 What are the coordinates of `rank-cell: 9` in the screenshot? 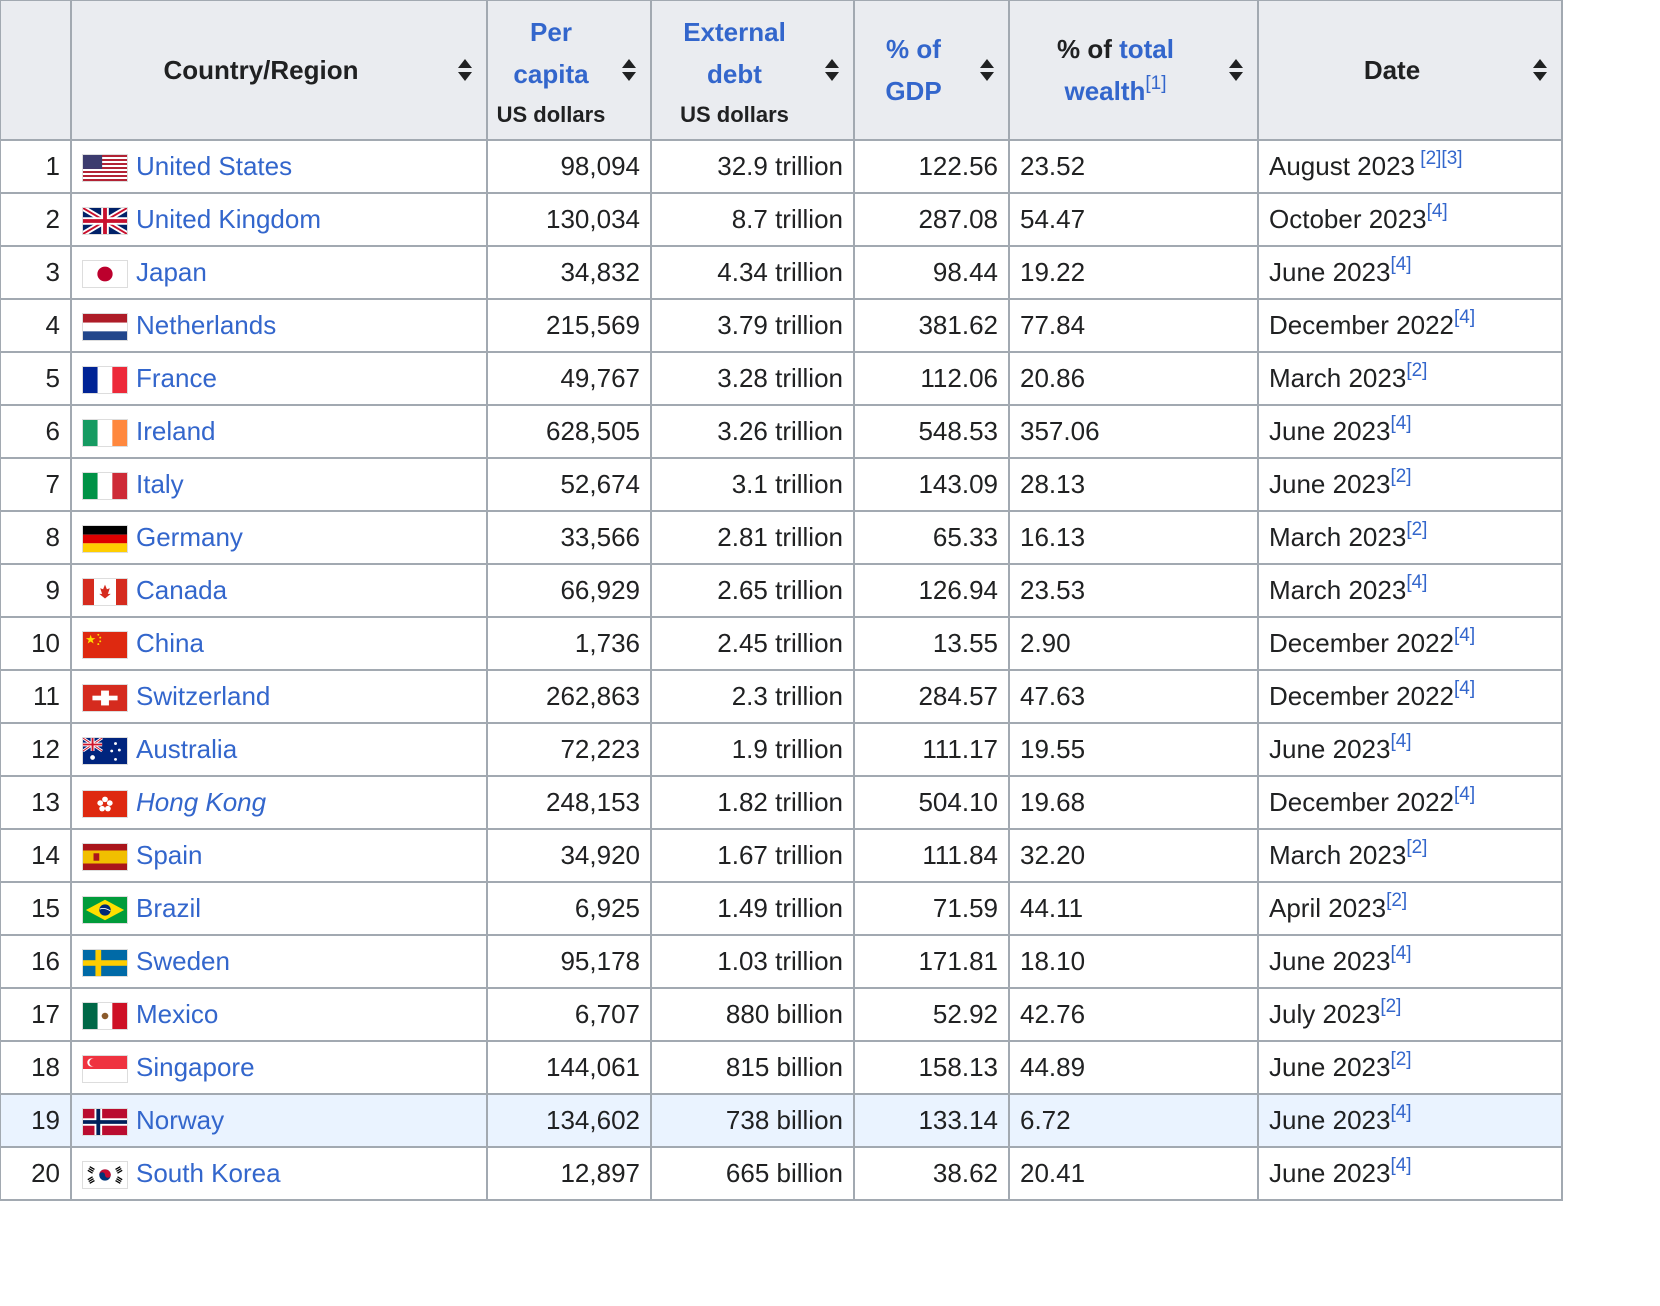 It's located at (36, 590).